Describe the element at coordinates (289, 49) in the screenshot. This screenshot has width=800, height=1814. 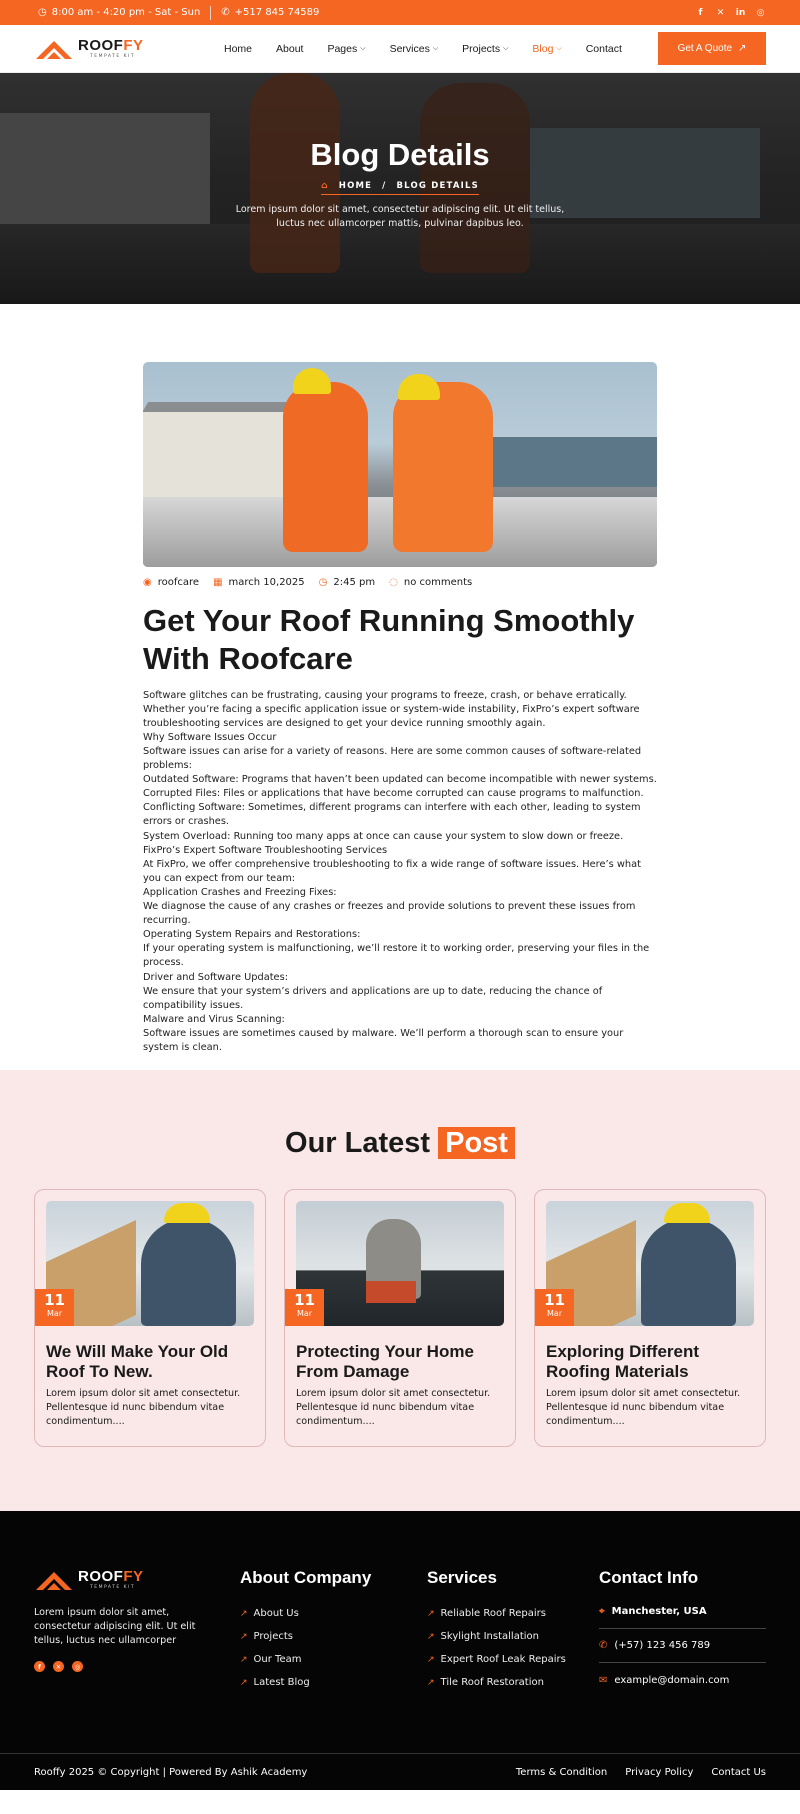
I see `nav-about: About` at that location.